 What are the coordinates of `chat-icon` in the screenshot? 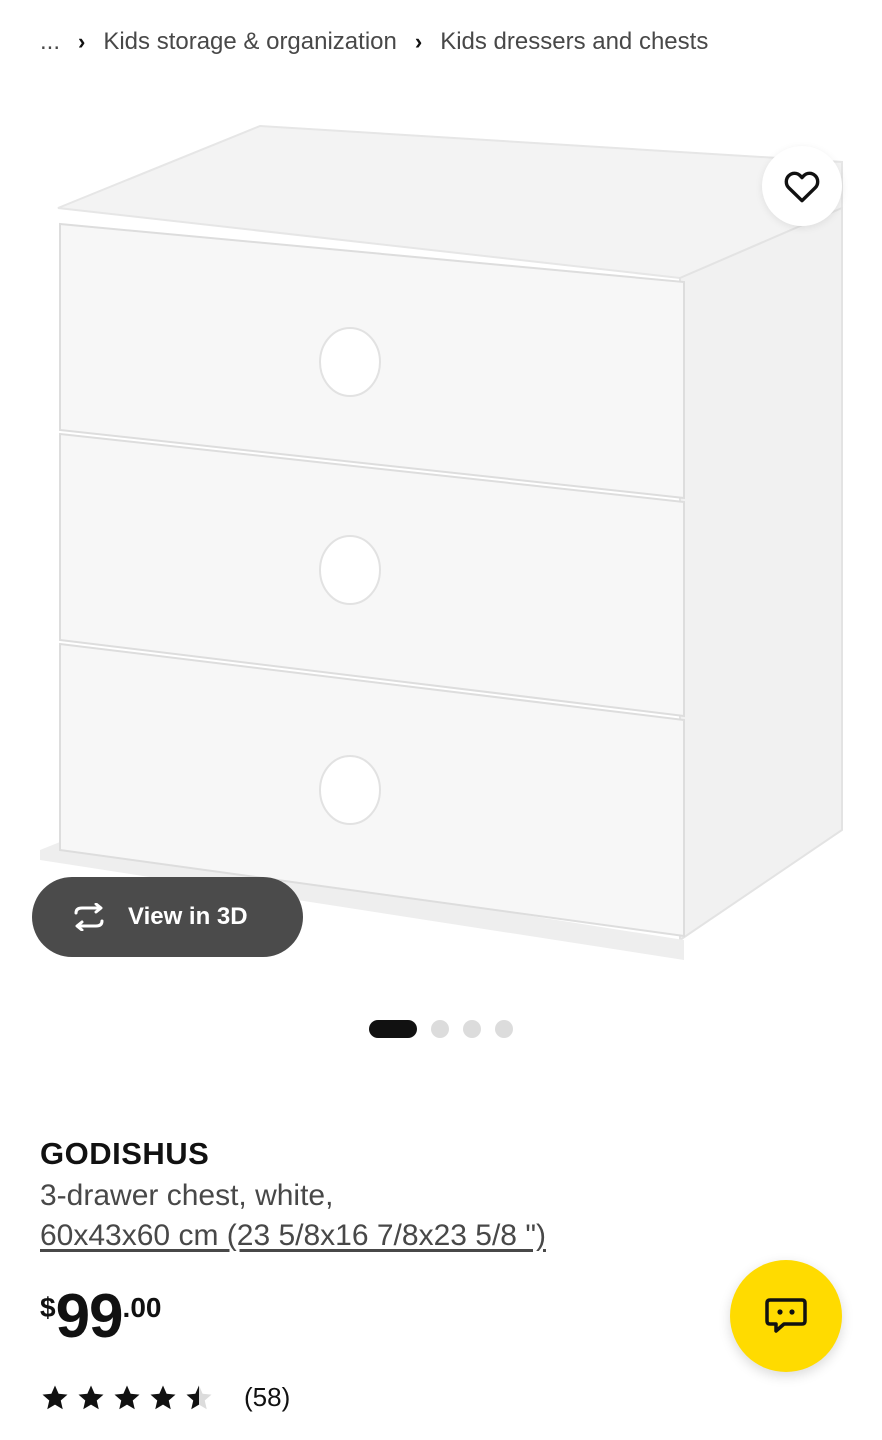 It's located at (786, 1315).